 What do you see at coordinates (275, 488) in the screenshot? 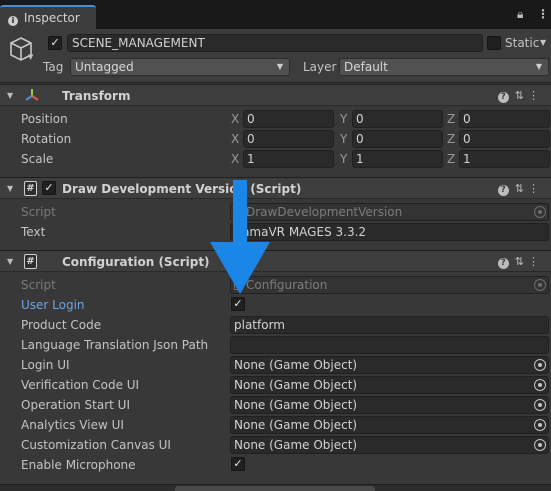
I see `add-component-button` at bounding box center [275, 488].